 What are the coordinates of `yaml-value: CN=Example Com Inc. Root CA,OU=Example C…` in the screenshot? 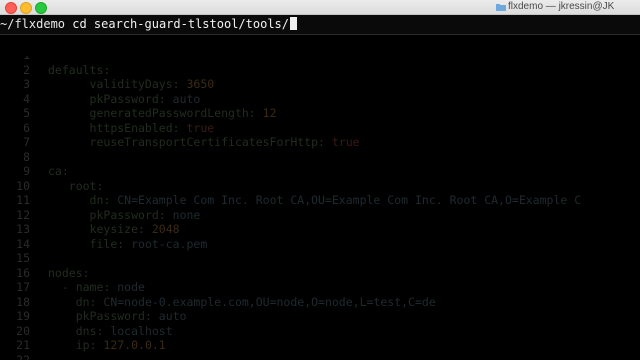 It's located at (346, 200).